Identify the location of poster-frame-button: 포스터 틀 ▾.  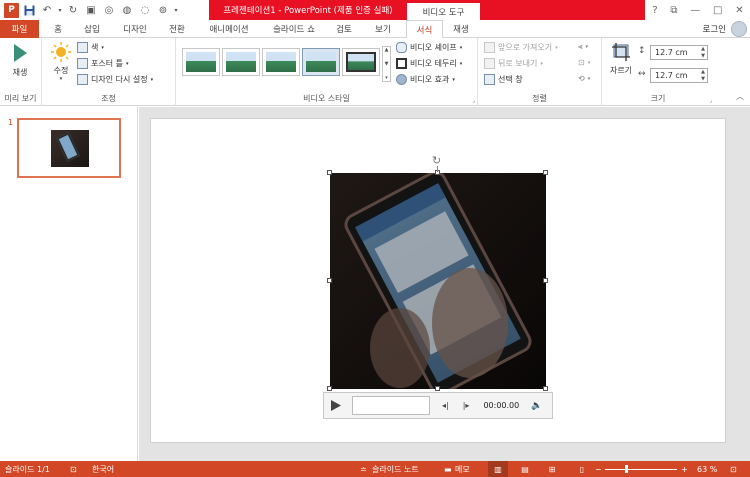
(103, 63).